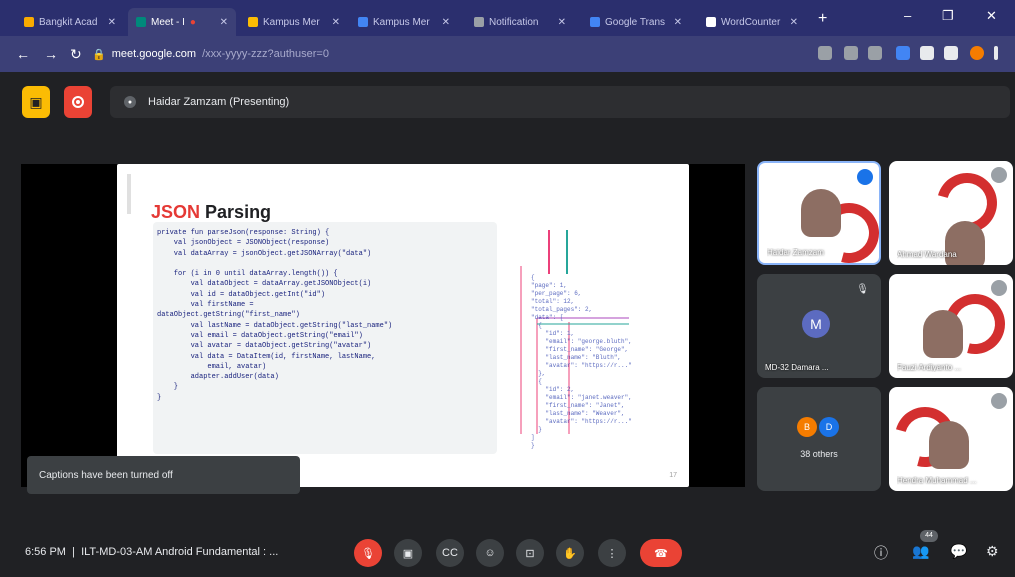  What do you see at coordinates (903, 53) in the screenshot?
I see `extension-icon` at bounding box center [903, 53].